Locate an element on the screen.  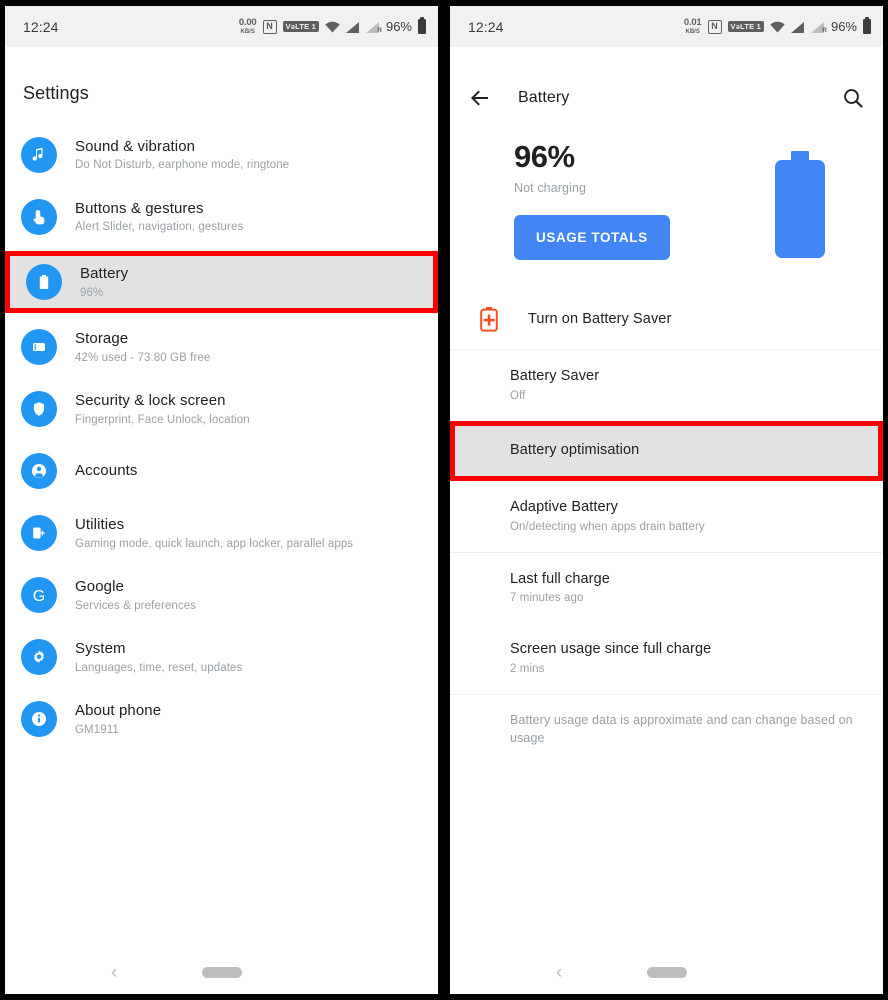
sidebar-item-sublabel: GM1911 is located at coordinates (97, 729).